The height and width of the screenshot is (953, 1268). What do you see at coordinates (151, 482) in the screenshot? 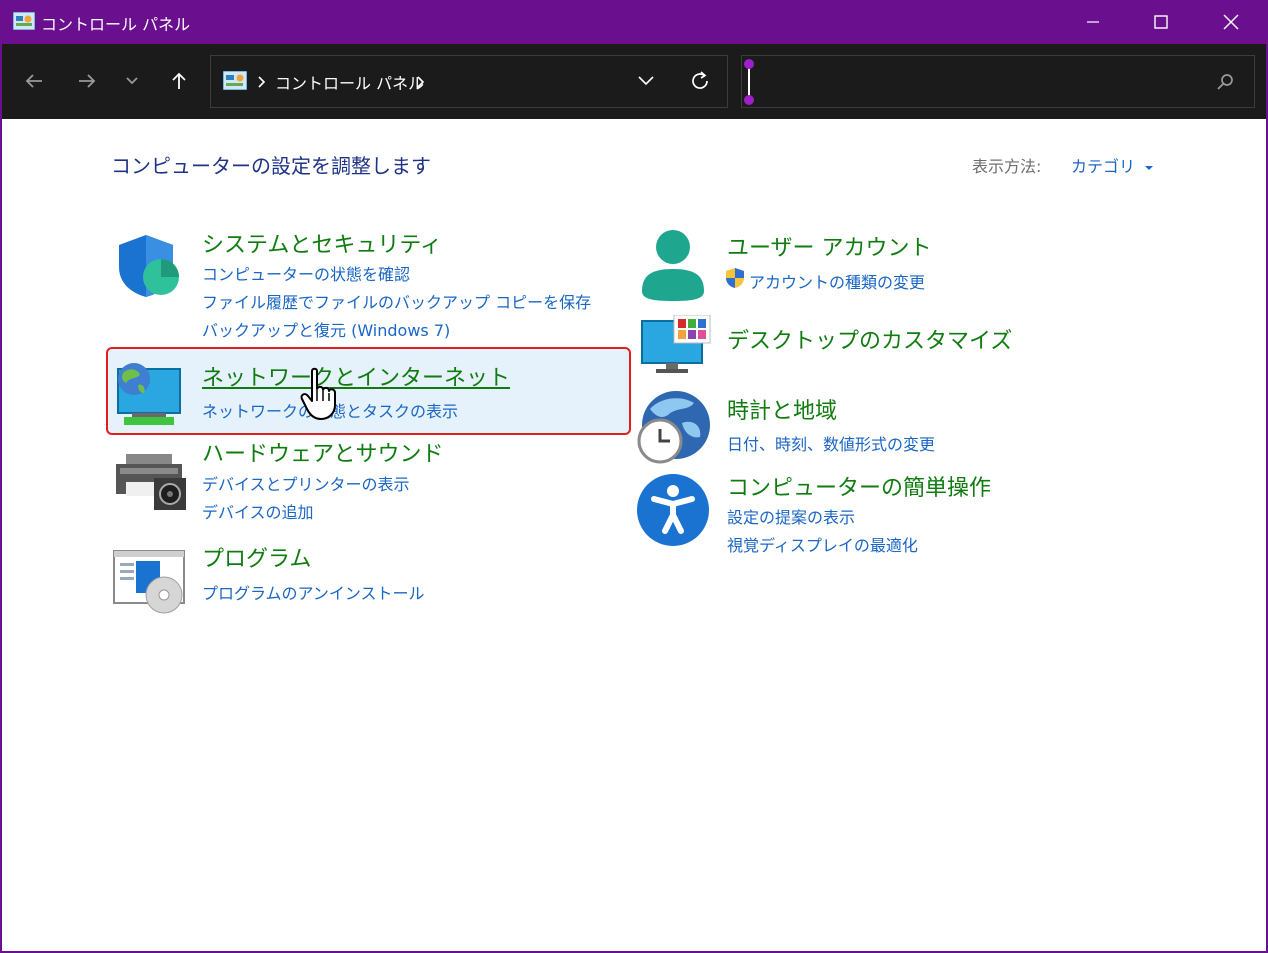
I see `printer-icon` at bounding box center [151, 482].